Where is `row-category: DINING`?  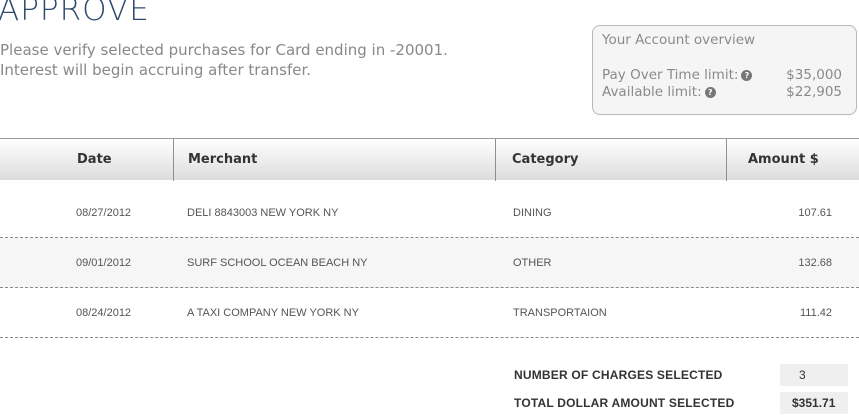 row-category: DINING is located at coordinates (532, 213).